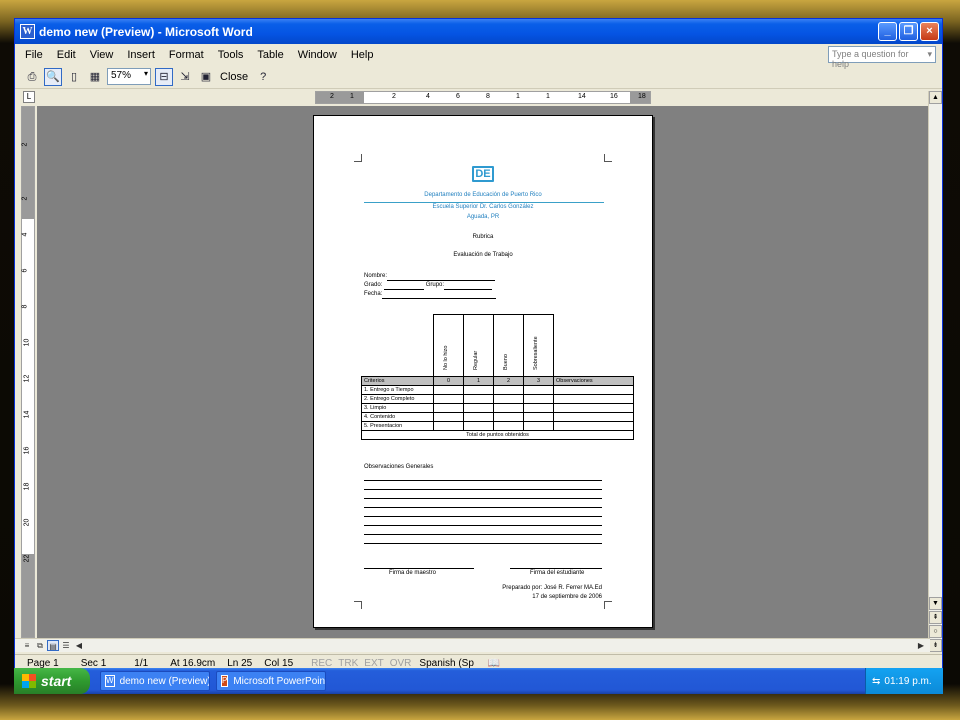  I want to click on close-window-button: ×, so click(929, 31).